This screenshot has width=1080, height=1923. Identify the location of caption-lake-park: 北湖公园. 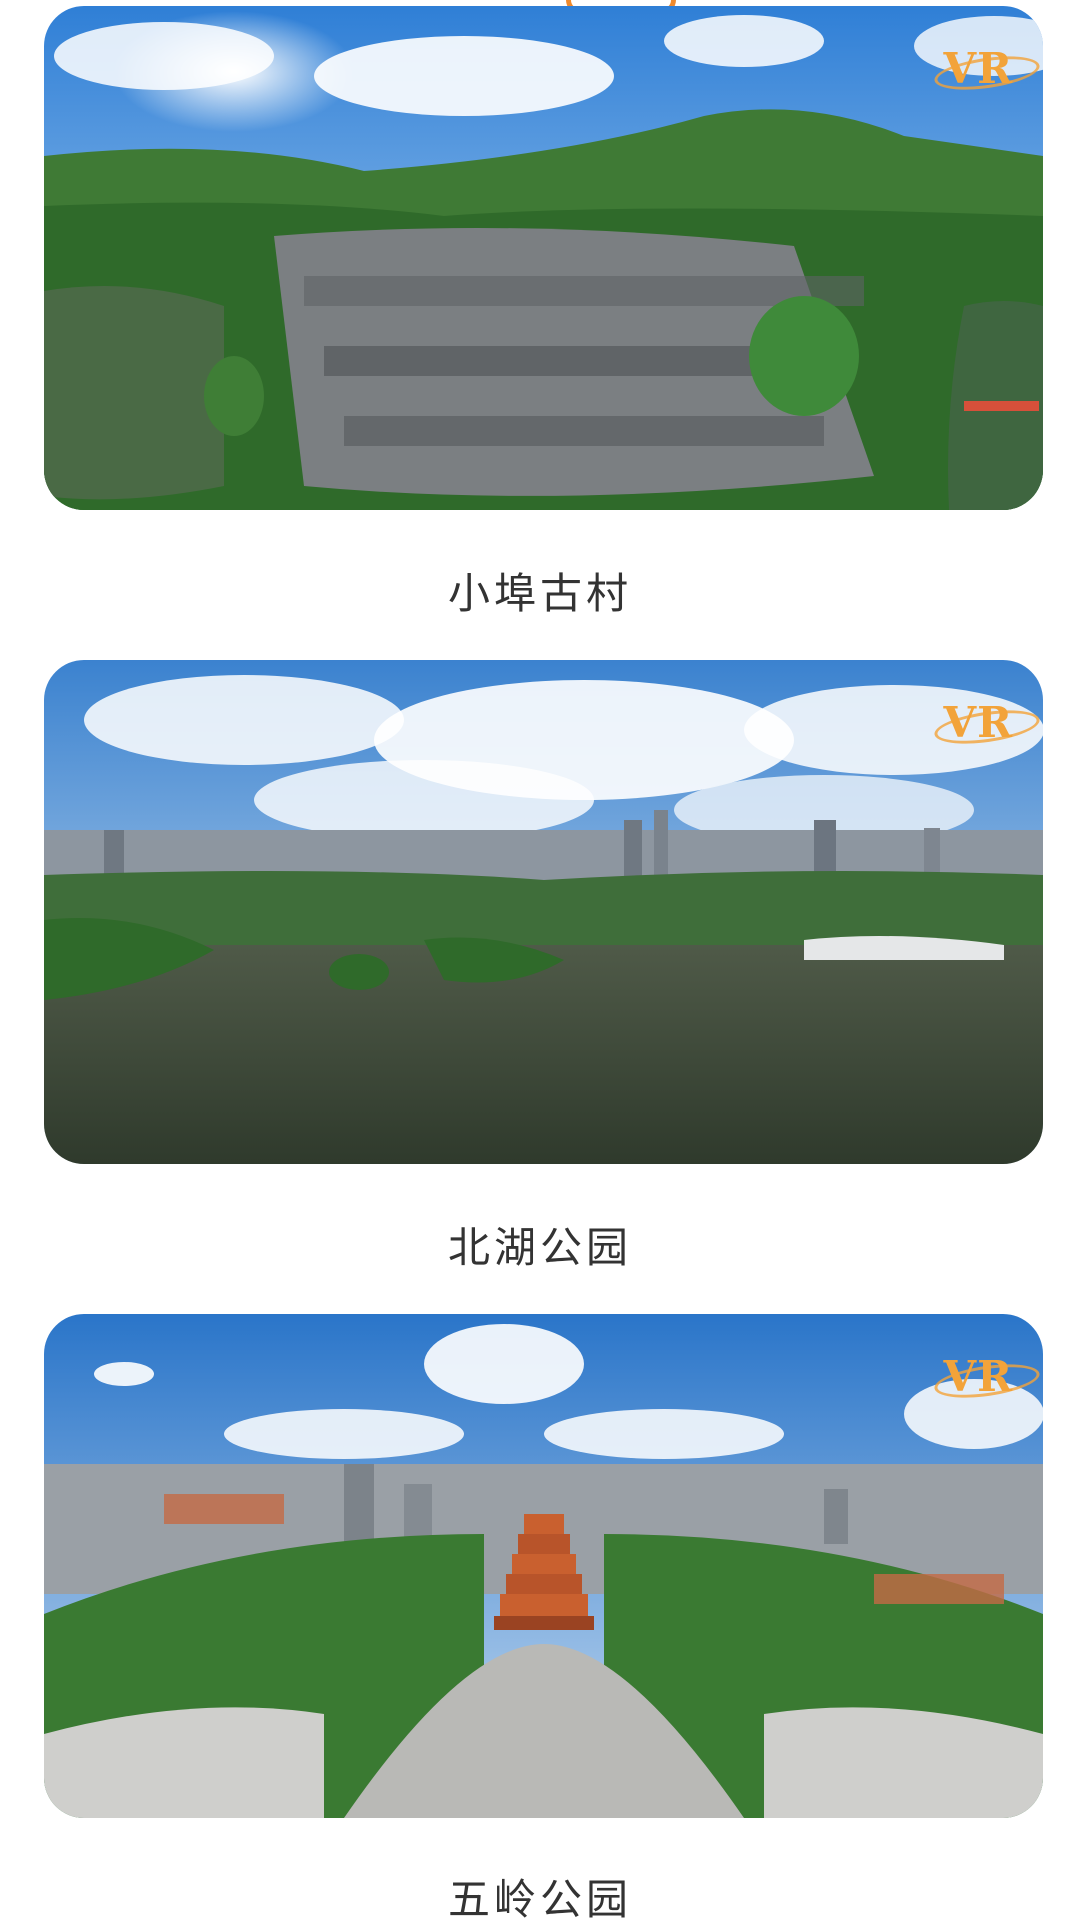
(539, 1247).